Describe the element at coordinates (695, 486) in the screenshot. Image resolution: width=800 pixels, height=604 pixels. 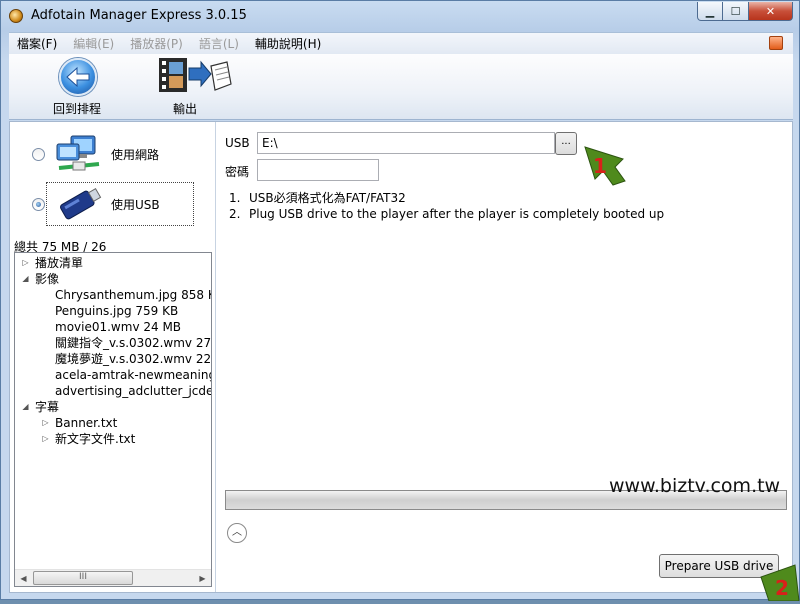
I see `watermark-text: www.biztv.com.tw` at that location.